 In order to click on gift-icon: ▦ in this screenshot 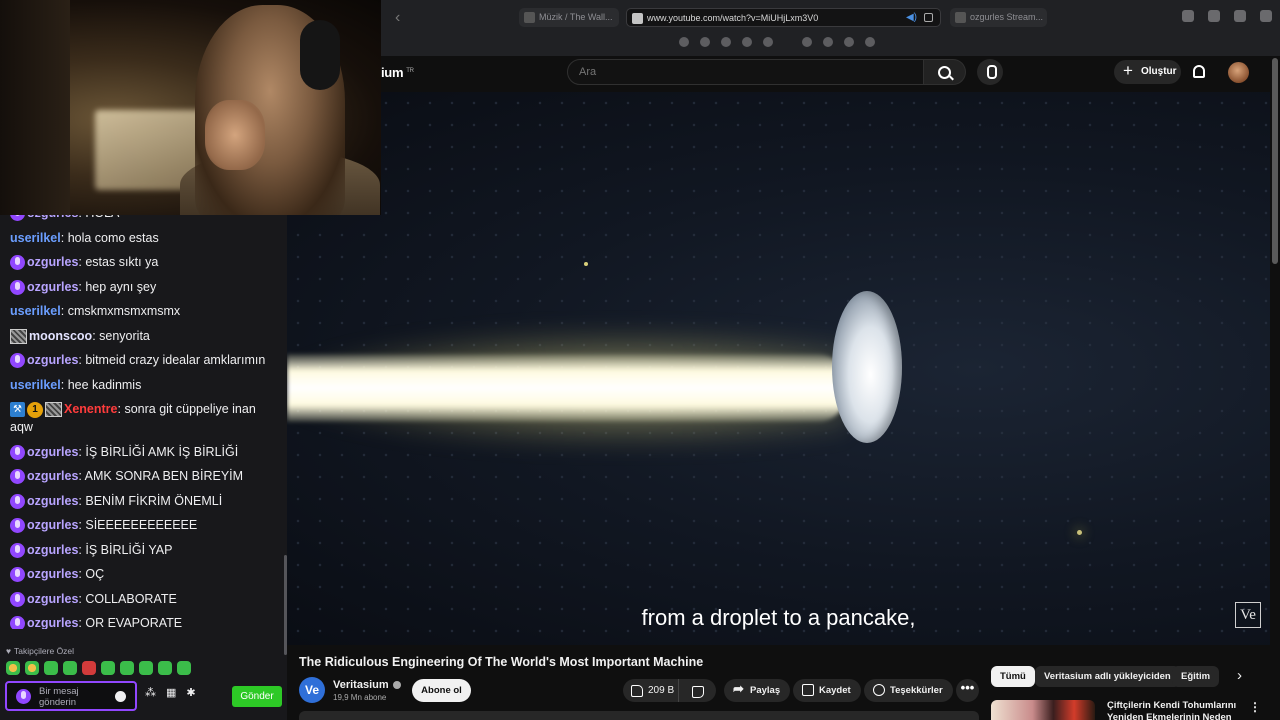, I will do `click(171, 692)`.